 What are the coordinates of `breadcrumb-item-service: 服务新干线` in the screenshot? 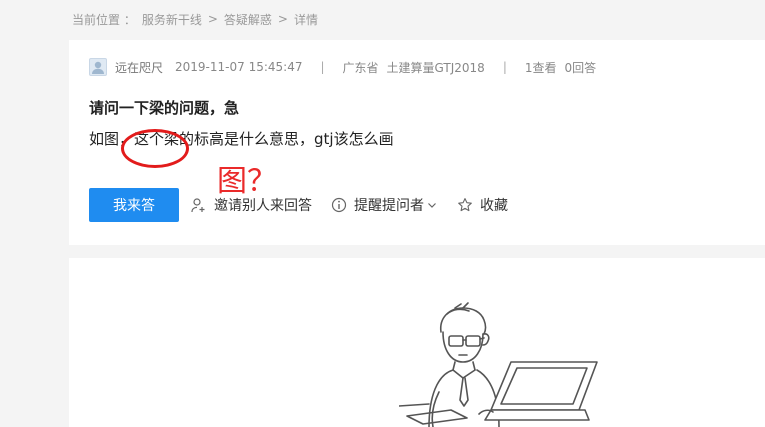 It's located at (172, 19).